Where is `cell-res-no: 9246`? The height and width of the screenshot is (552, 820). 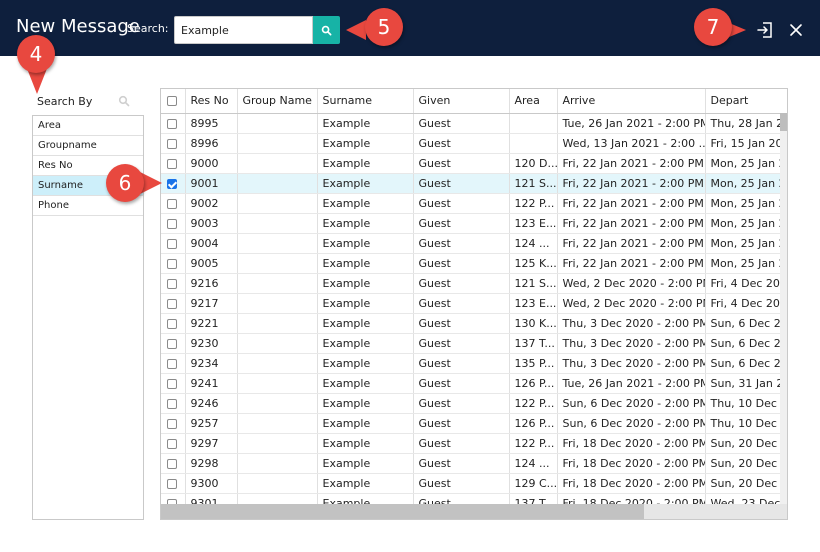 cell-res-no: 9246 is located at coordinates (211, 403).